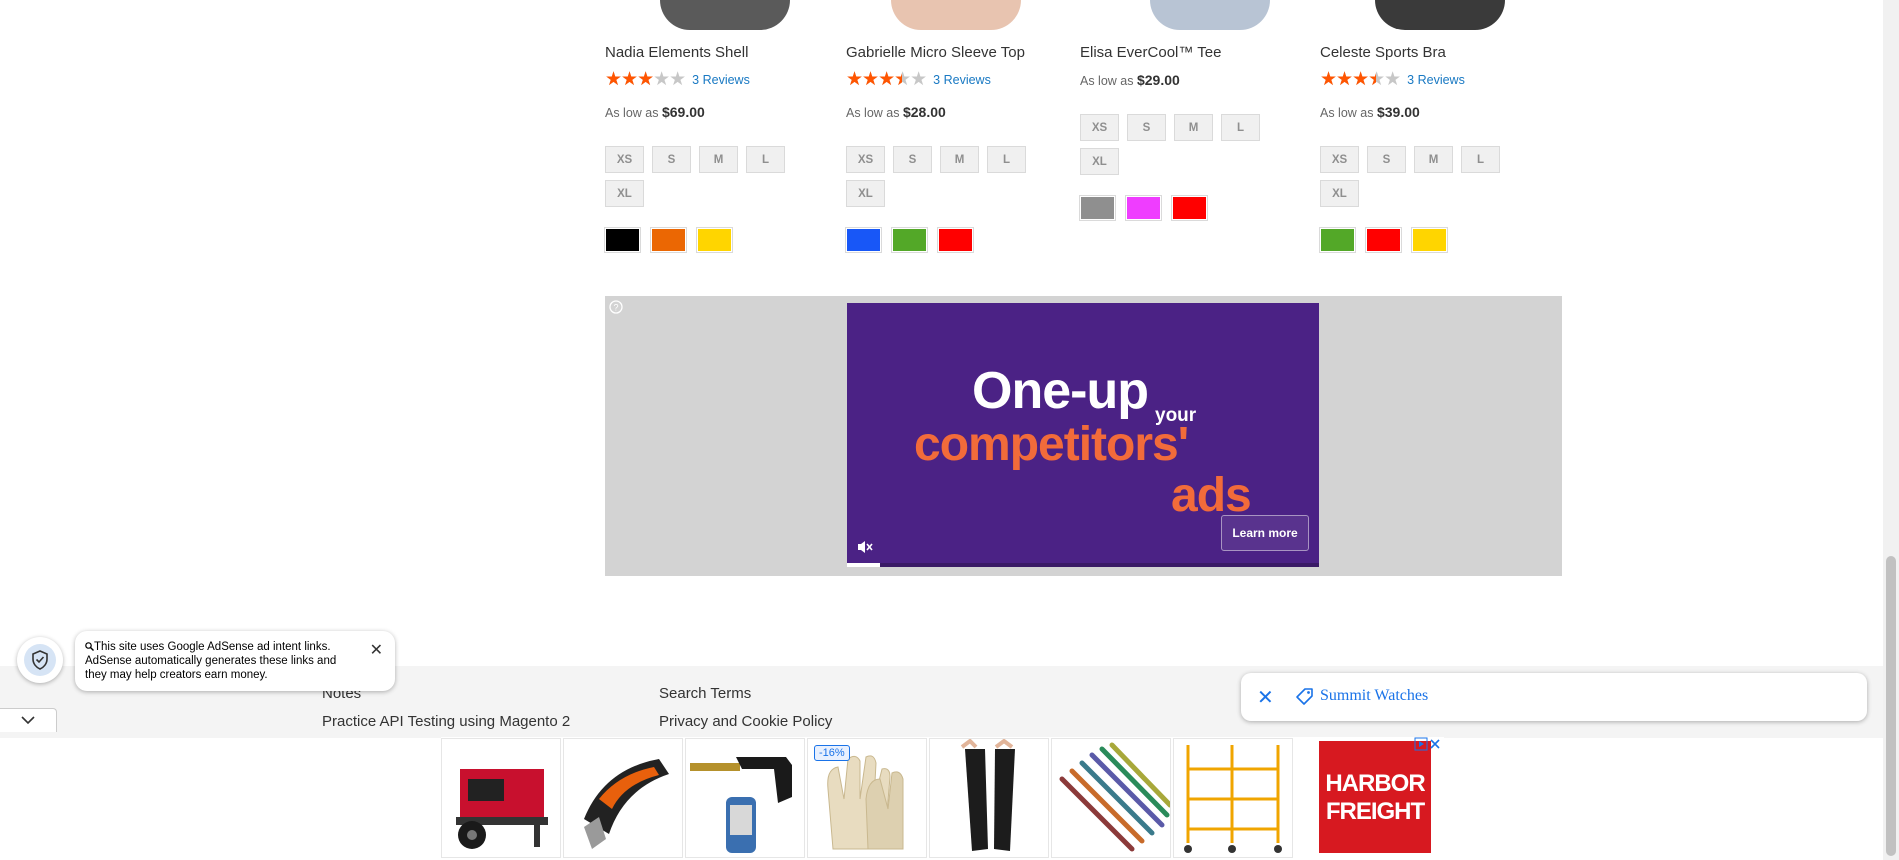 Image resolution: width=1899 pixels, height=860 pixels. I want to click on shield-check-icon, so click(40, 660).